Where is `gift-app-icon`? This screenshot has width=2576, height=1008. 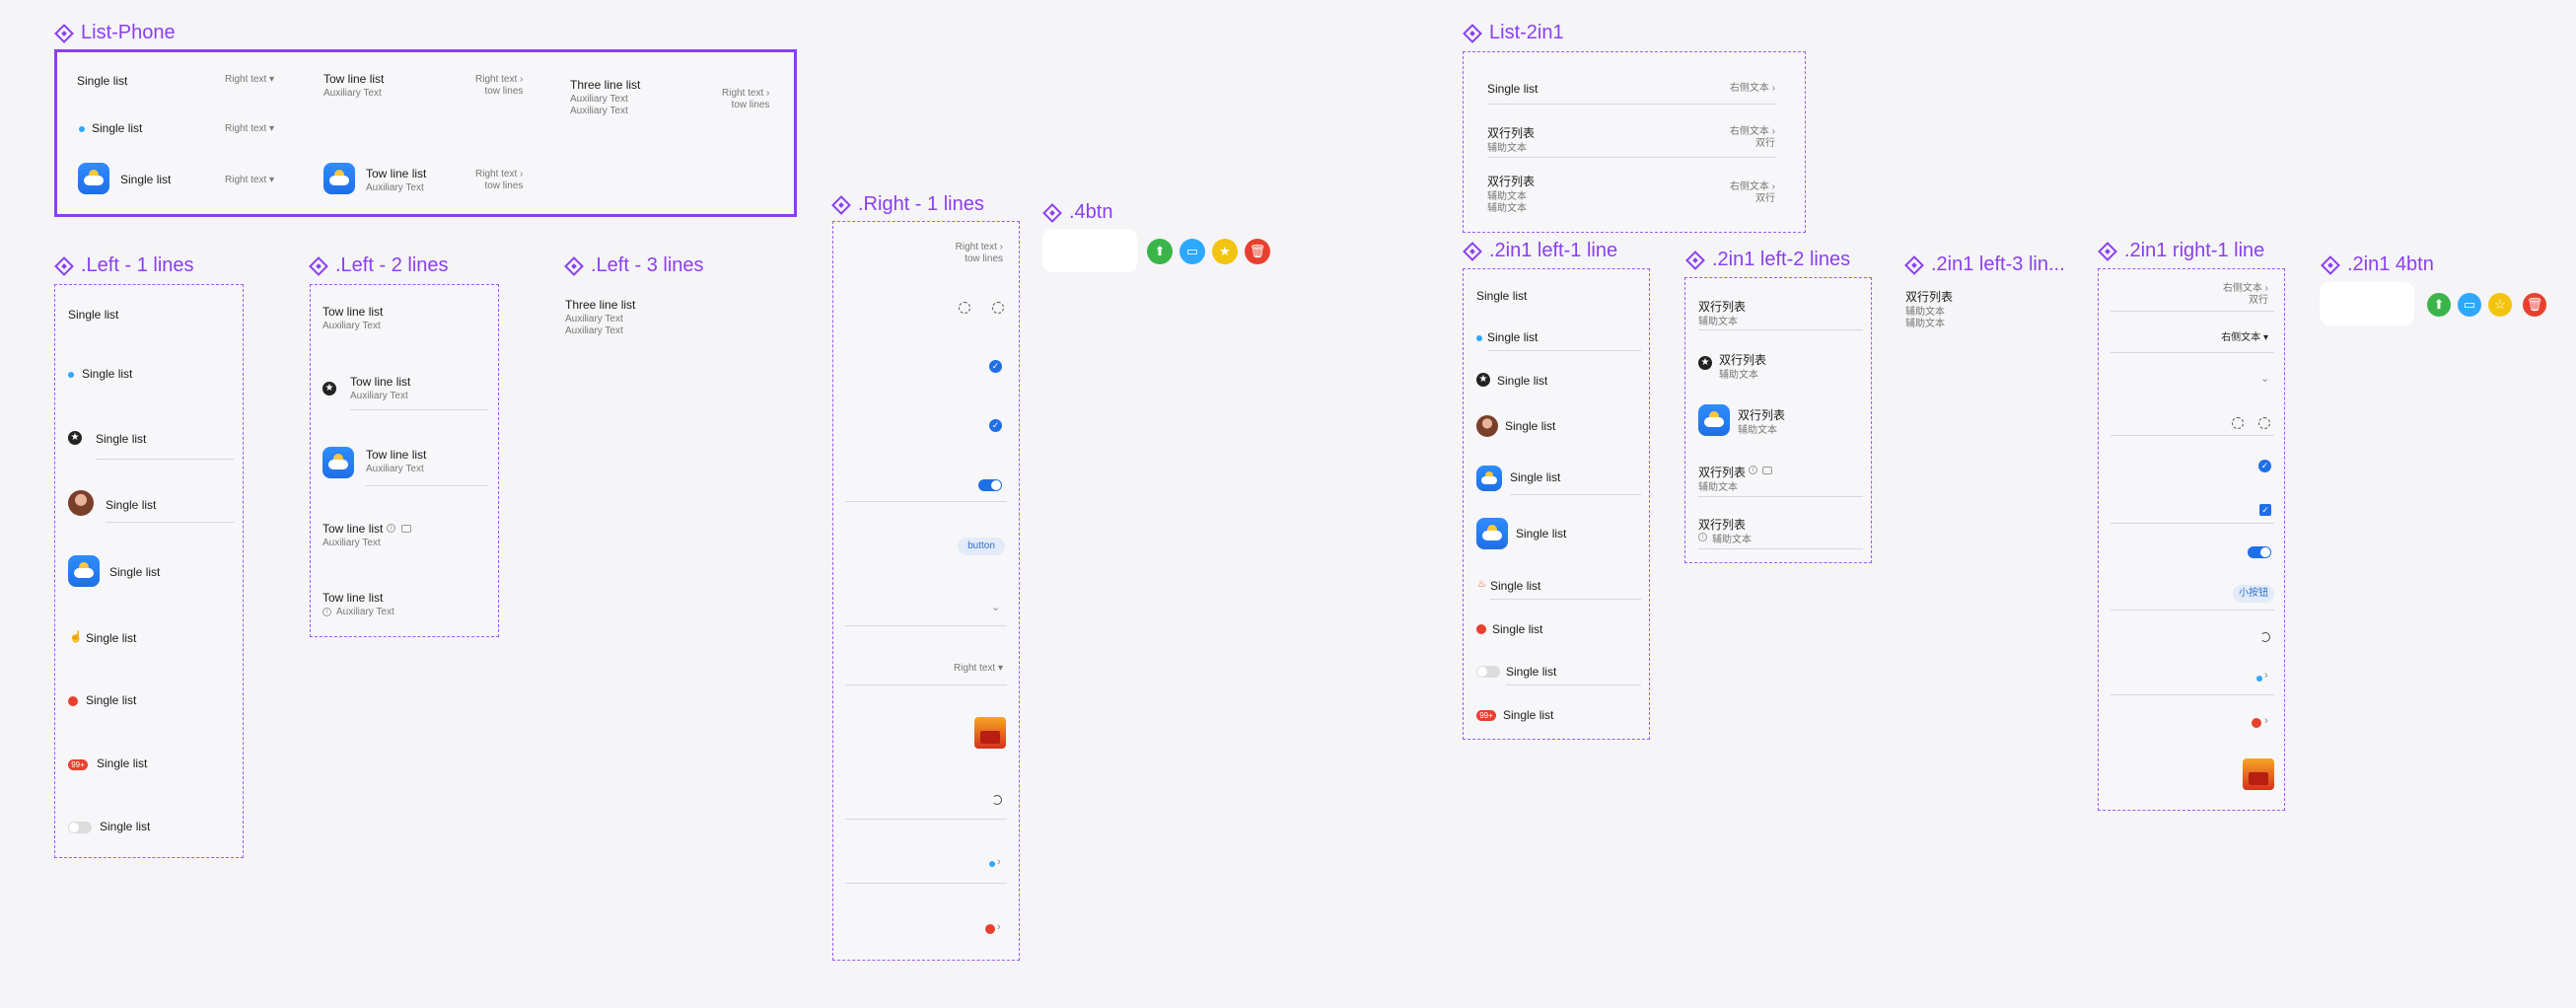 gift-app-icon is located at coordinates (990, 733).